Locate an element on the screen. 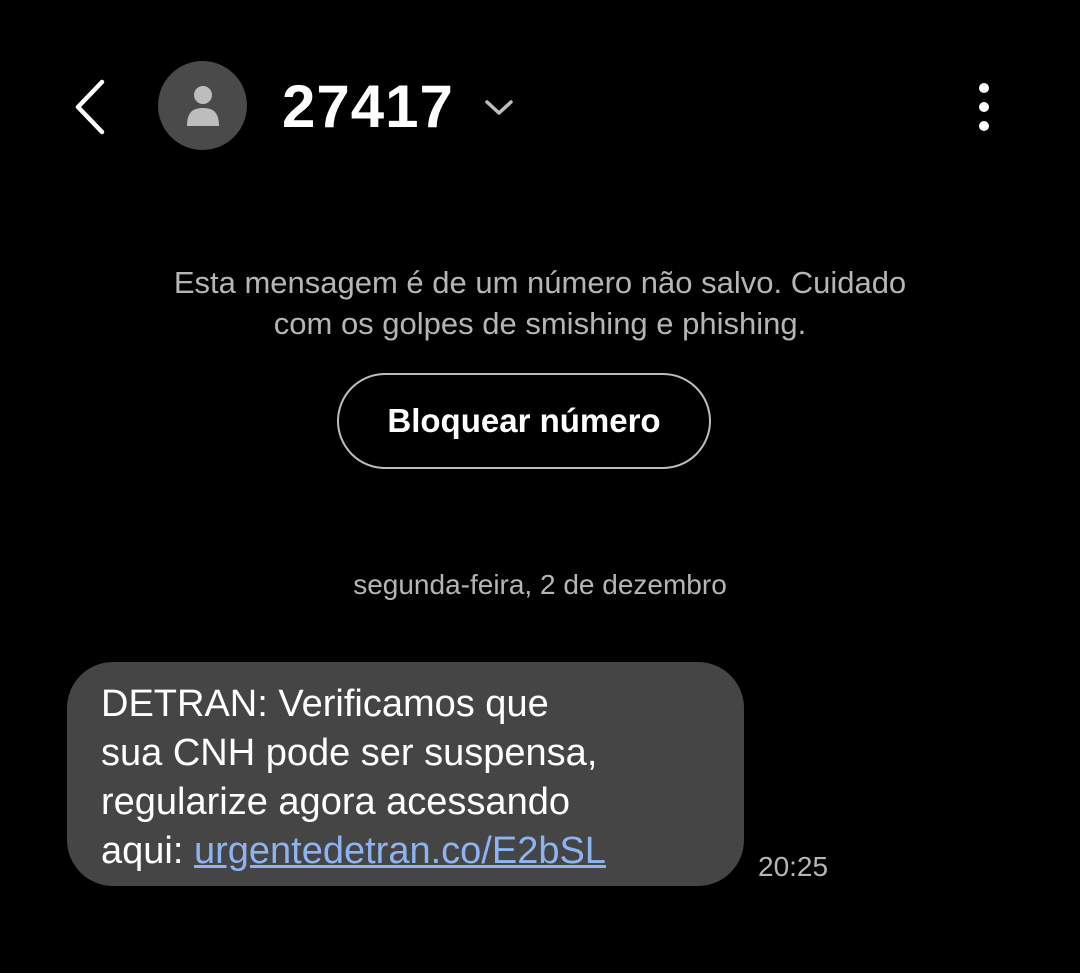  block-number-button: Bloquear número is located at coordinates (524, 421).